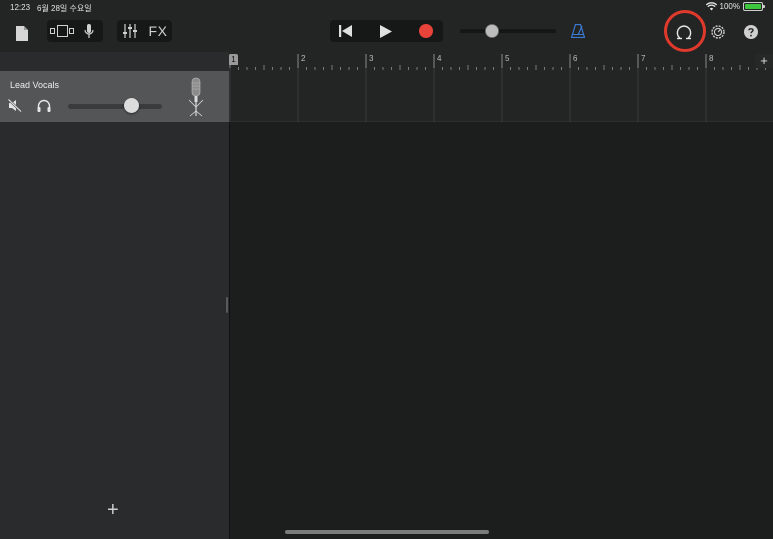  I want to click on track-instrument-icon, so click(196, 97).